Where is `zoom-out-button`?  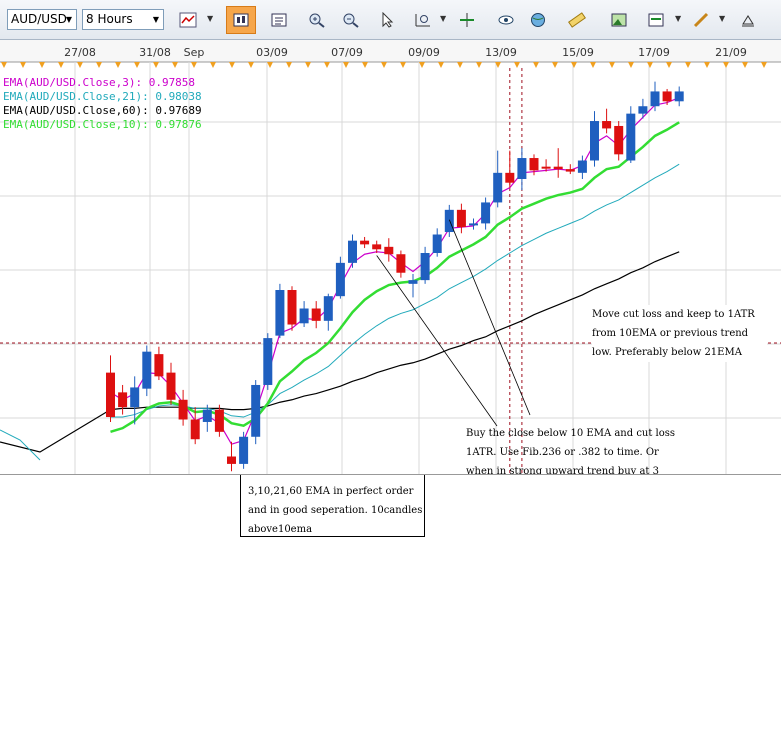
zoom-out-button is located at coordinates (351, 20).